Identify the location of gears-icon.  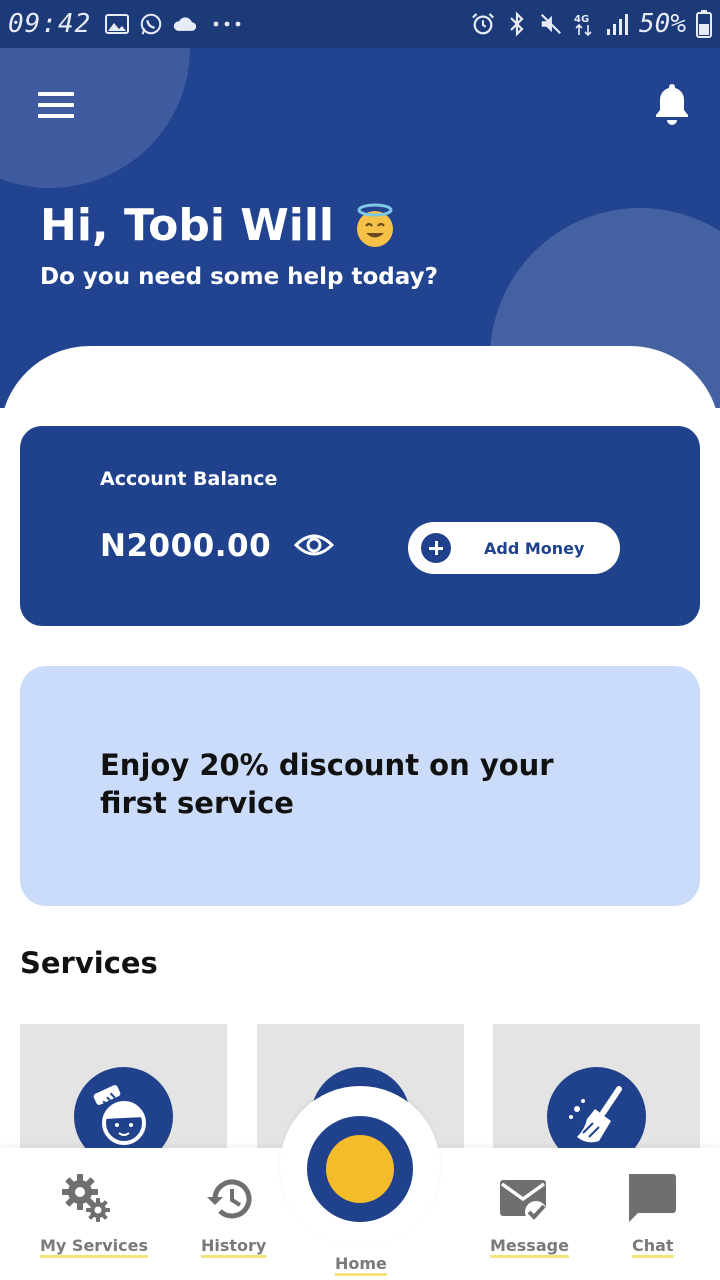
(86, 1198).